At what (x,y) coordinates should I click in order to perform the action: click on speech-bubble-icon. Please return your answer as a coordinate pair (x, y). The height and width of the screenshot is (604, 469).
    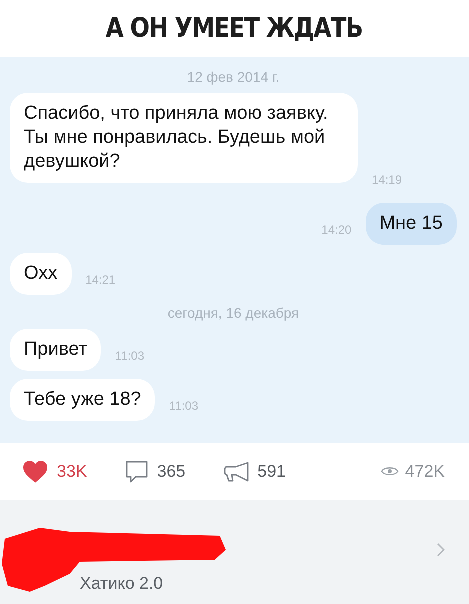
    Looking at the image, I should click on (137, 472).